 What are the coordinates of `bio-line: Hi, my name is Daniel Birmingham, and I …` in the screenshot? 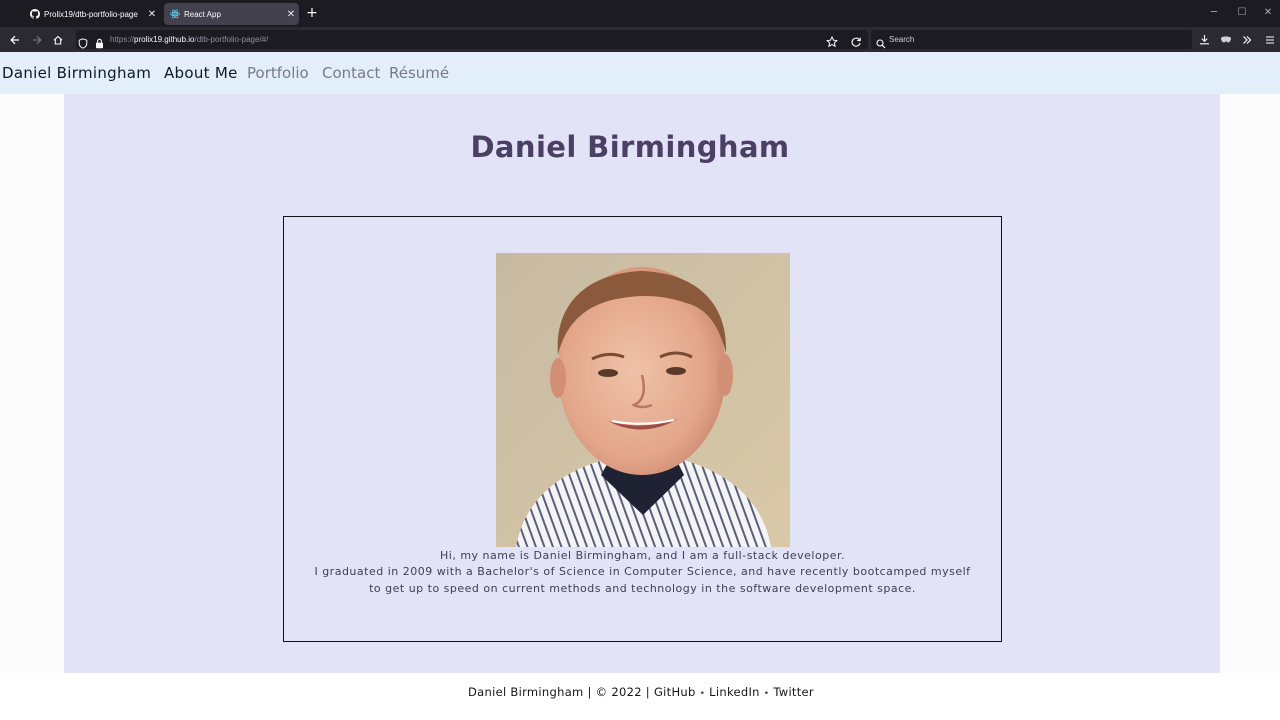 It's located at (642, 555).